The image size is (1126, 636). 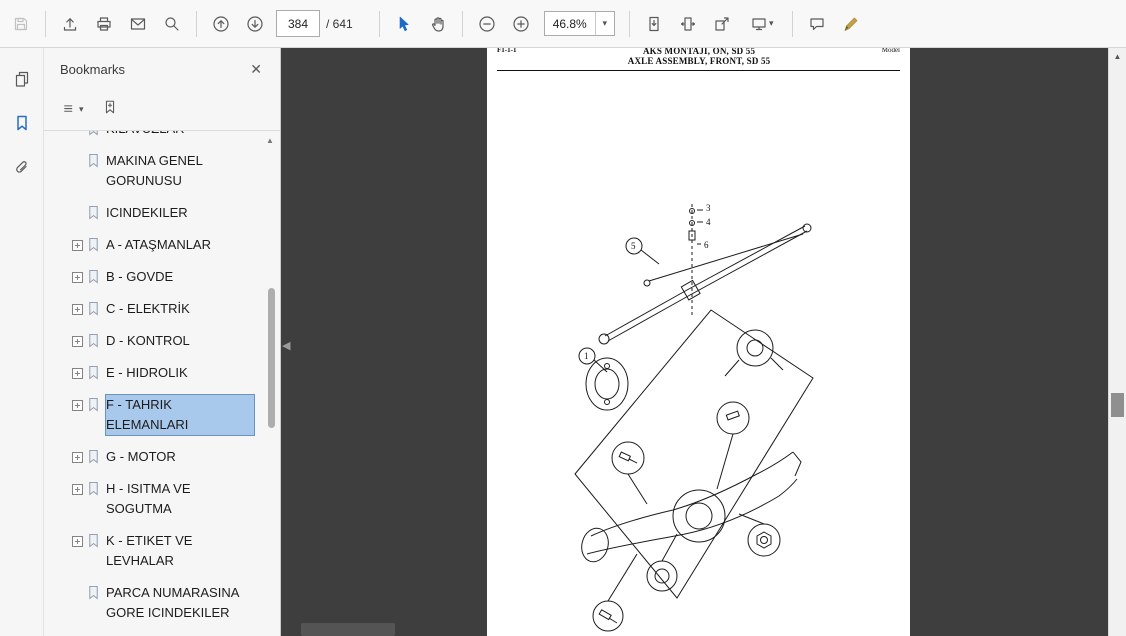 I want to click on toolbar: / 641 46.8% ▾, so click(x=563, y=24).